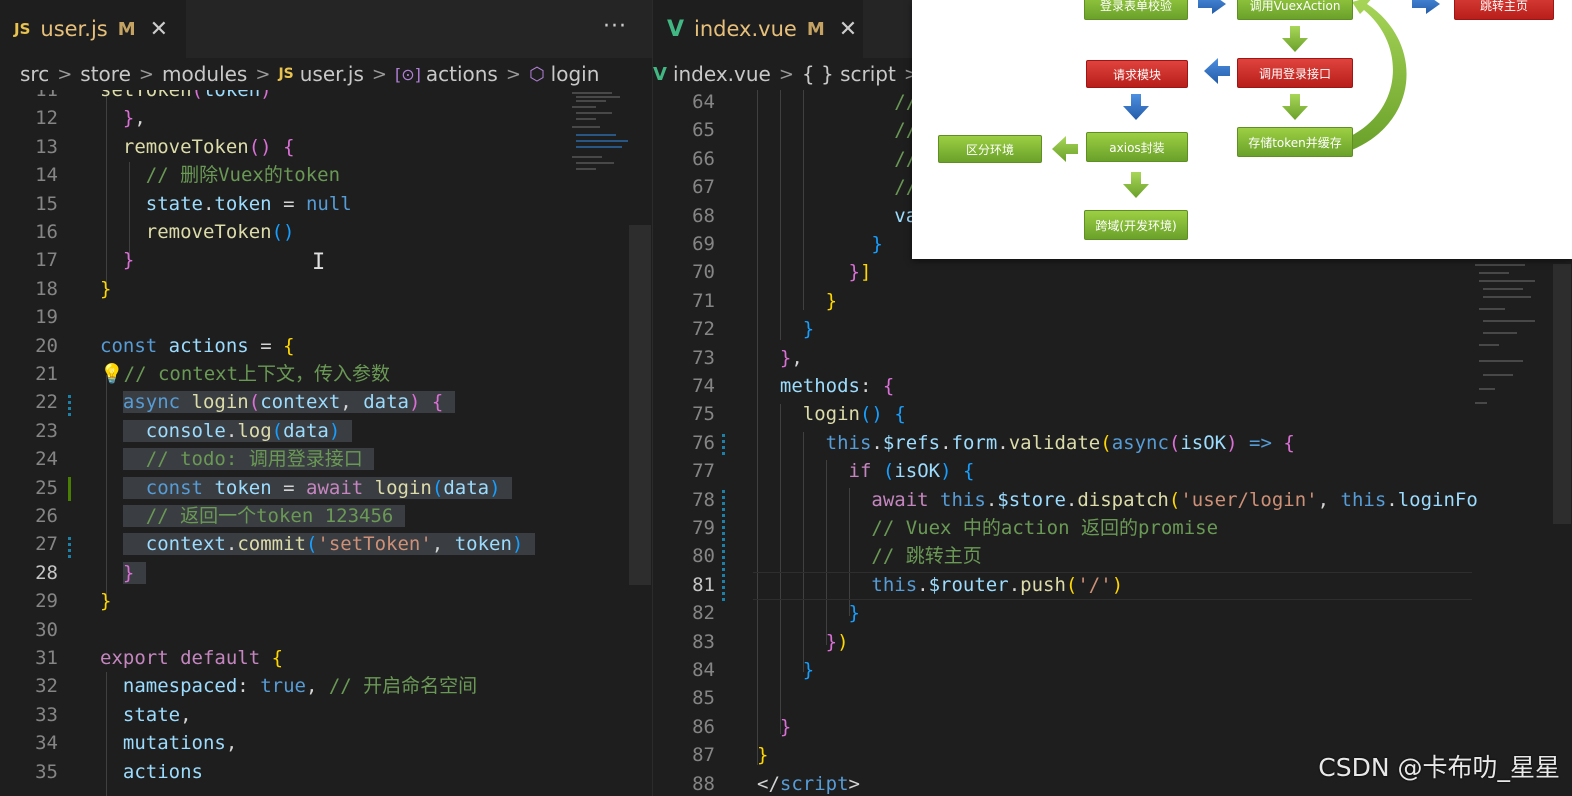  I want to click on code-line: 21 💡// context上下文，传入参数, so click(326, 374).